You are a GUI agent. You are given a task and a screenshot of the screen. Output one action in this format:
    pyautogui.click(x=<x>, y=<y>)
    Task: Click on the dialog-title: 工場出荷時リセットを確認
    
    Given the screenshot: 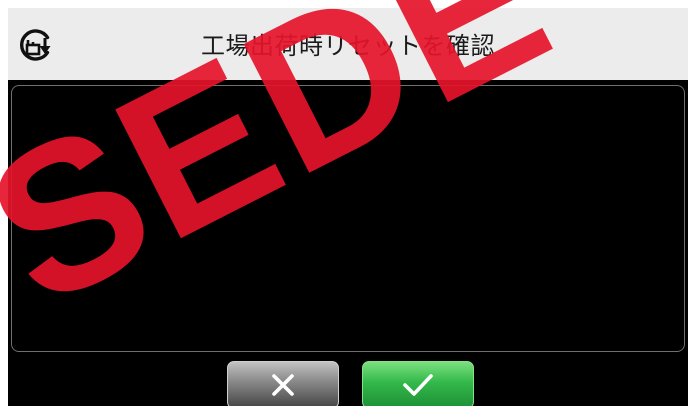 What is the action you would take?
    pyautogui.click(x=348, y=46)
    